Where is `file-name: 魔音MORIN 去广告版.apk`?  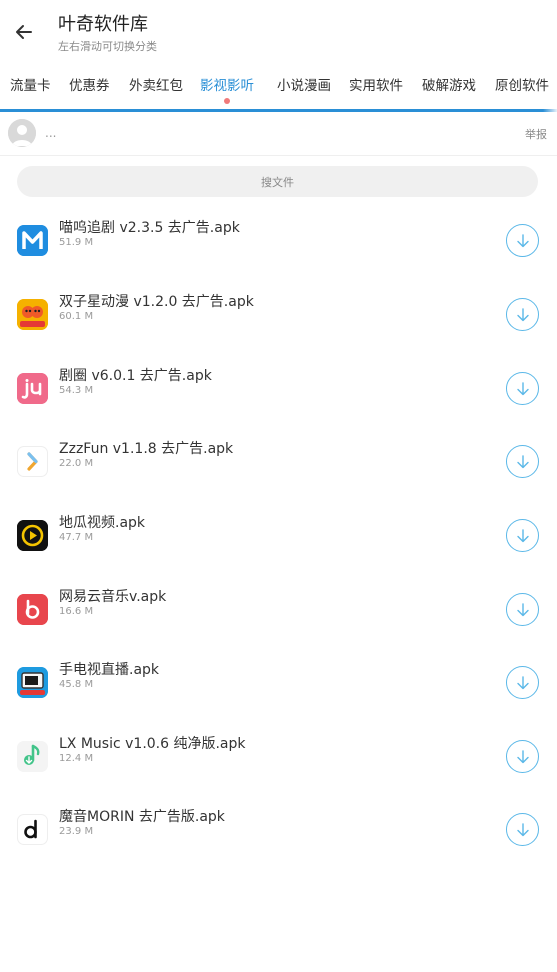
file-name: 魔音MORIN 去广告版.apk is located at coordinates (142, 817).